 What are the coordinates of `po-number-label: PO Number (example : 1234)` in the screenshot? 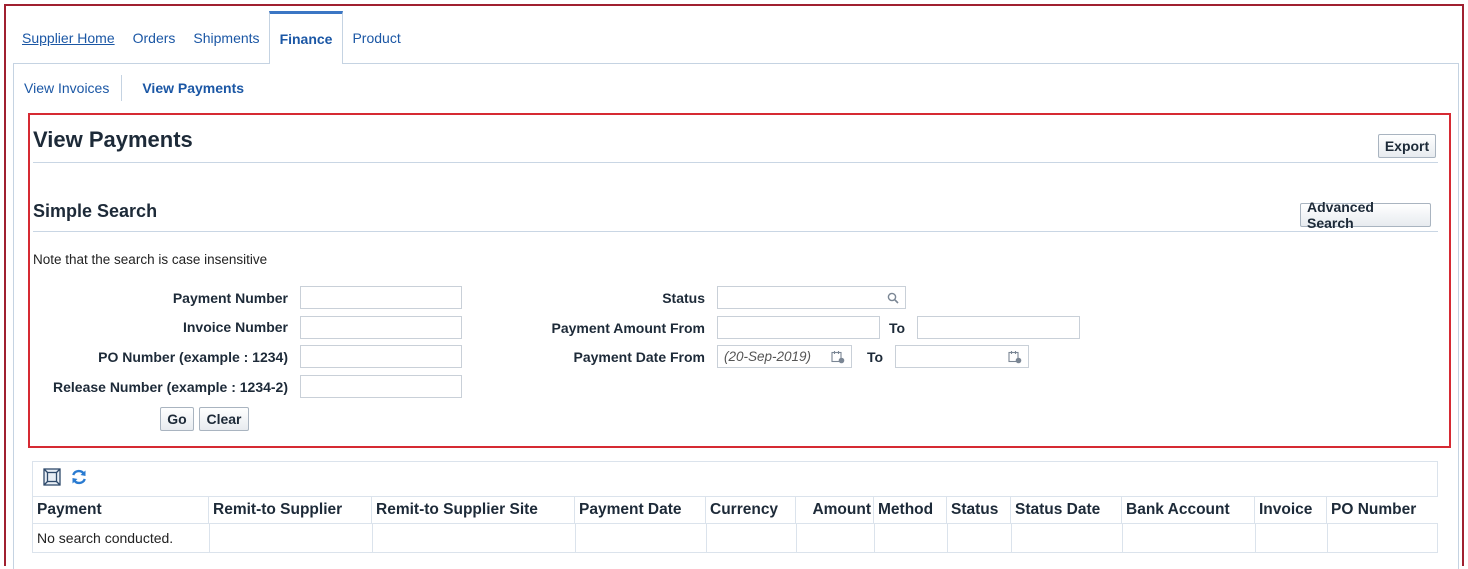 It's located at (193, 357).